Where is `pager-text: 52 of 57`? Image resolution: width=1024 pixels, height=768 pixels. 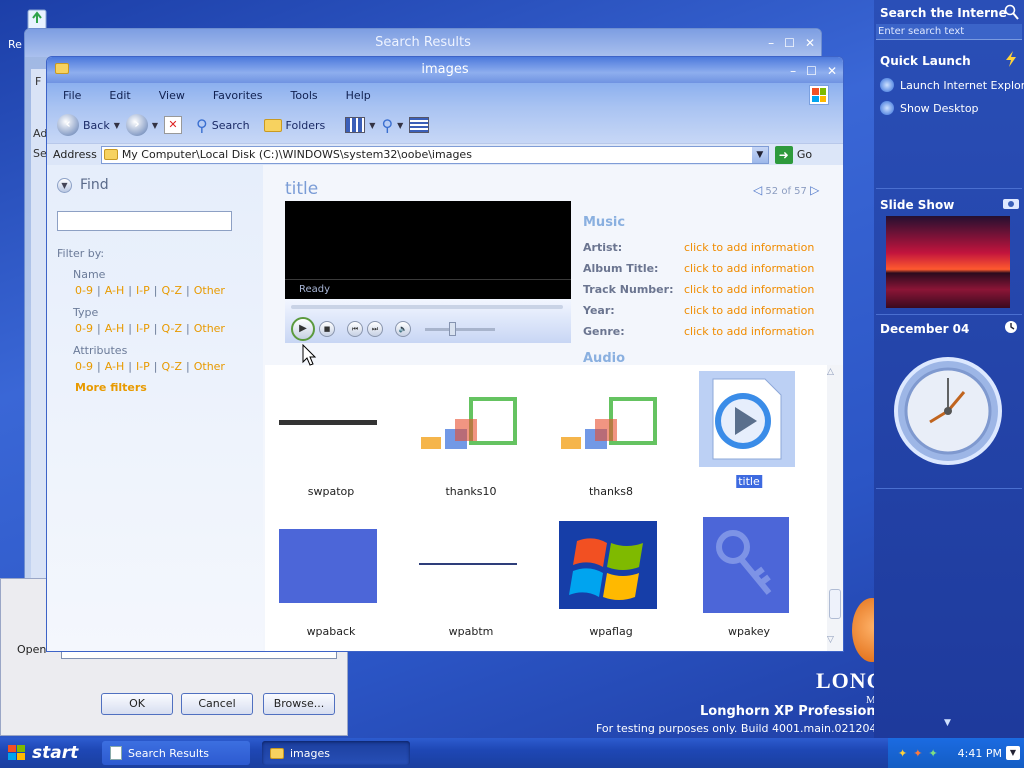
pager-text: 52 of 57 is located at coordinates (786, 191).